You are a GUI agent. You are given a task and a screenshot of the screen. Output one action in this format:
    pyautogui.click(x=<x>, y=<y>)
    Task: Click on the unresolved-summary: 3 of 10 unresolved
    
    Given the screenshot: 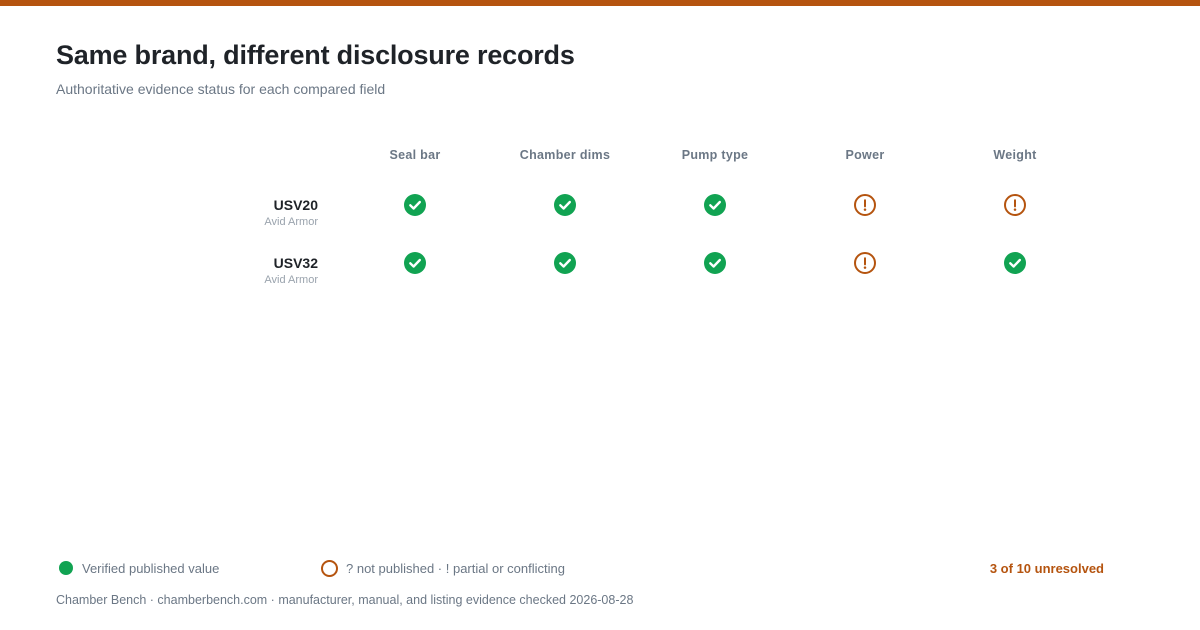 What is the action you would take?
    pyautogui.click(x=1046, y=568)
    